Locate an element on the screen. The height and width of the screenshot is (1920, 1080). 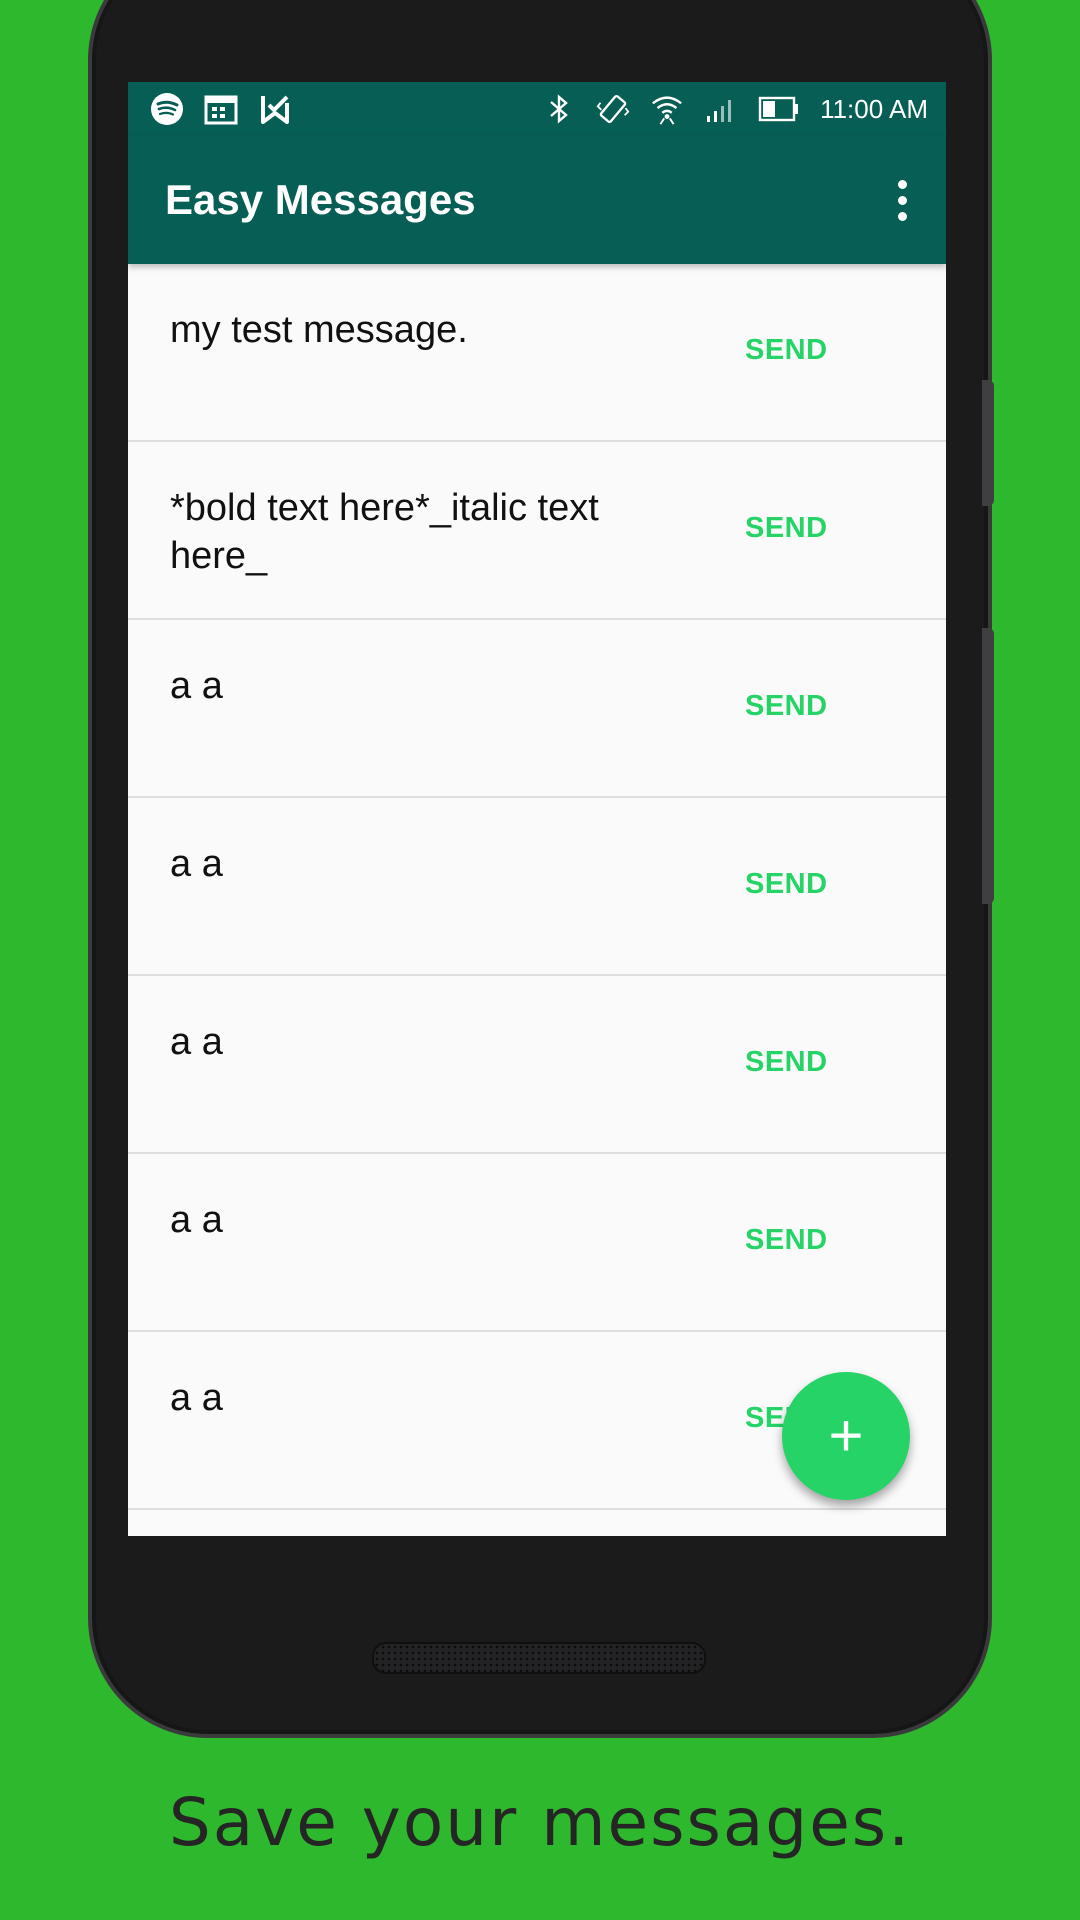
volume-button is located at coordinates (988, 766).